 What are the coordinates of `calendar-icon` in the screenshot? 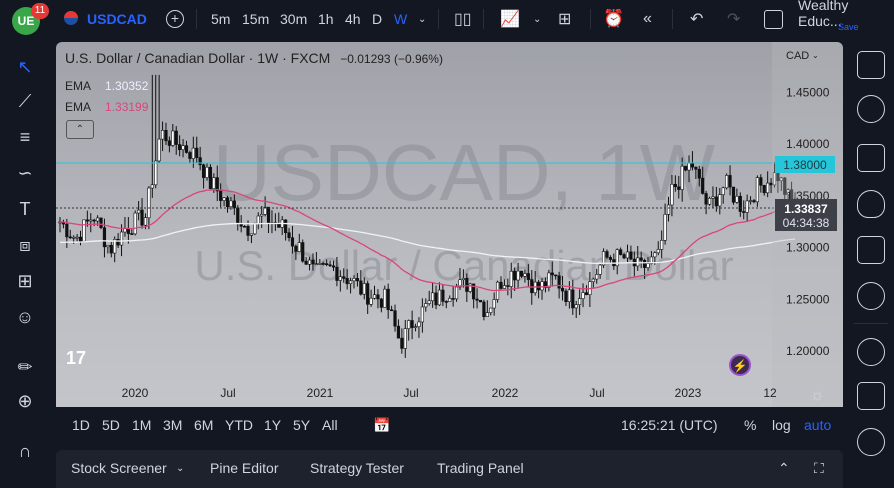 It's located at (871, 250).